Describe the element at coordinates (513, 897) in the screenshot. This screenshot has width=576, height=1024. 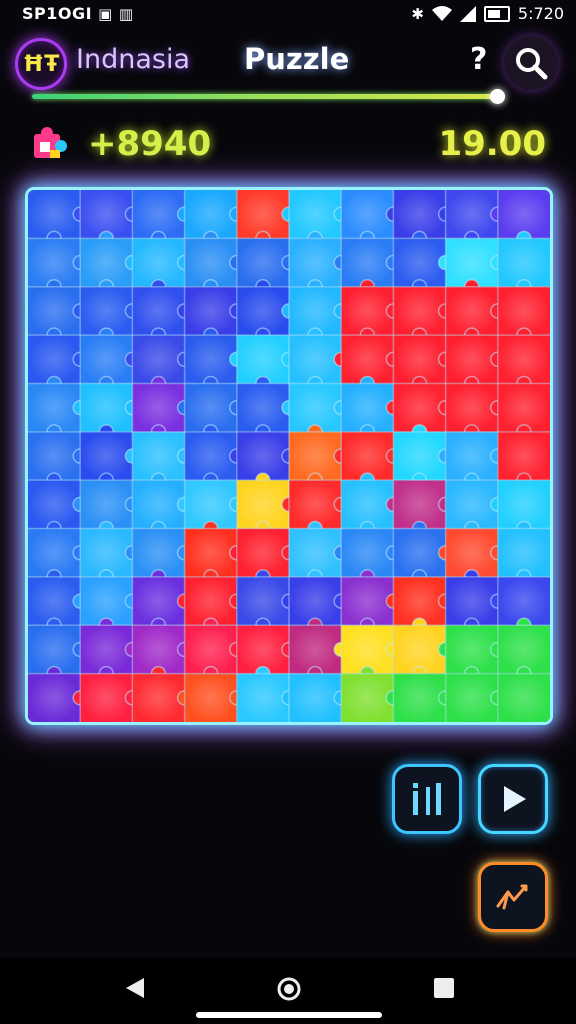
I see `magic-button` at that location.